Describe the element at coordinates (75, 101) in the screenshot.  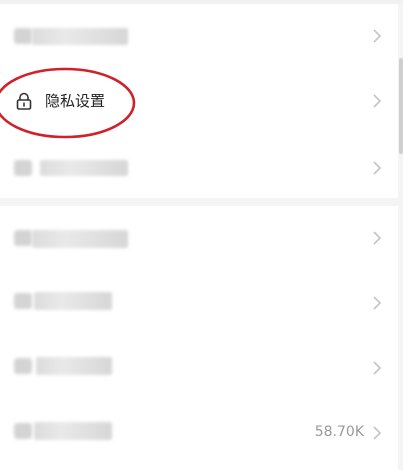
I see `privacy-settings-label: 隐私设置` at that location.